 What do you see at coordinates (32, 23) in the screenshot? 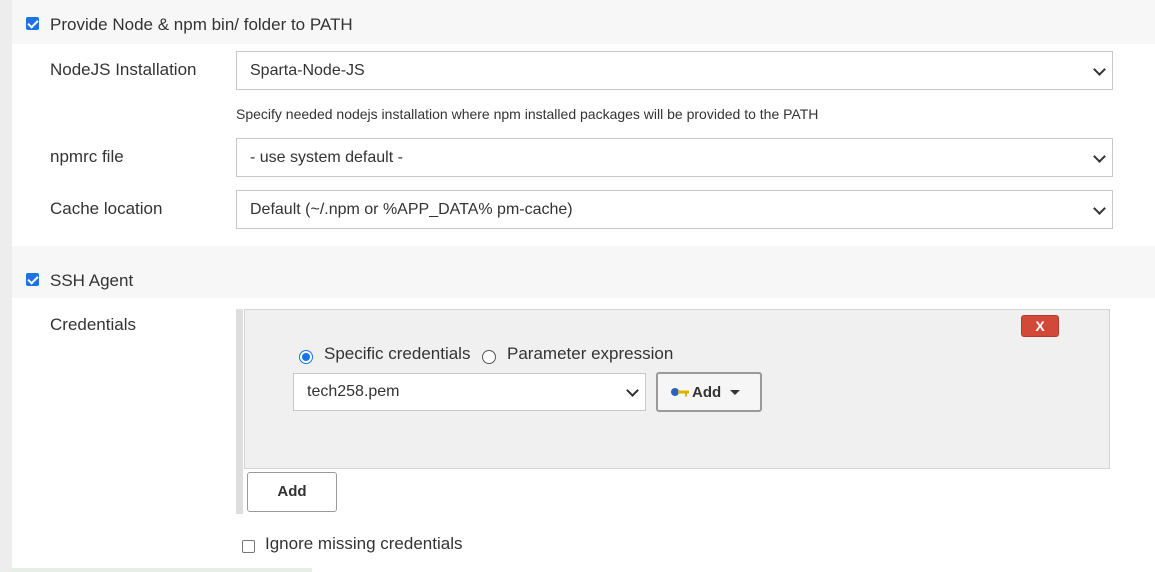
I see `provide-node-checkbox` at bounding box center [32, 23].